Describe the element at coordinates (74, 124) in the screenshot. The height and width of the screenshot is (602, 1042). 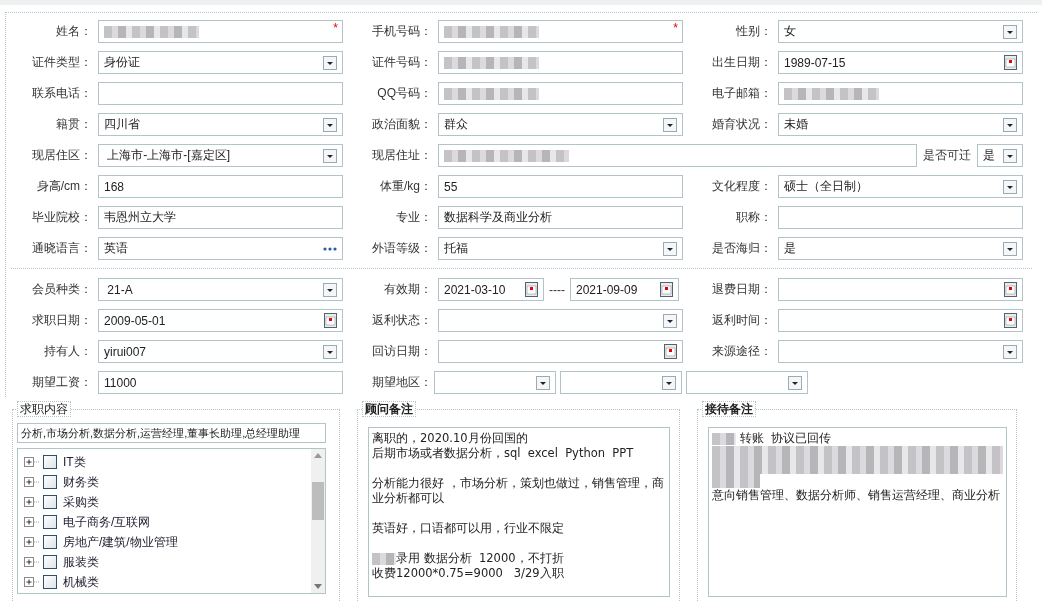
I see `field-label: 籍贯：` at that location.